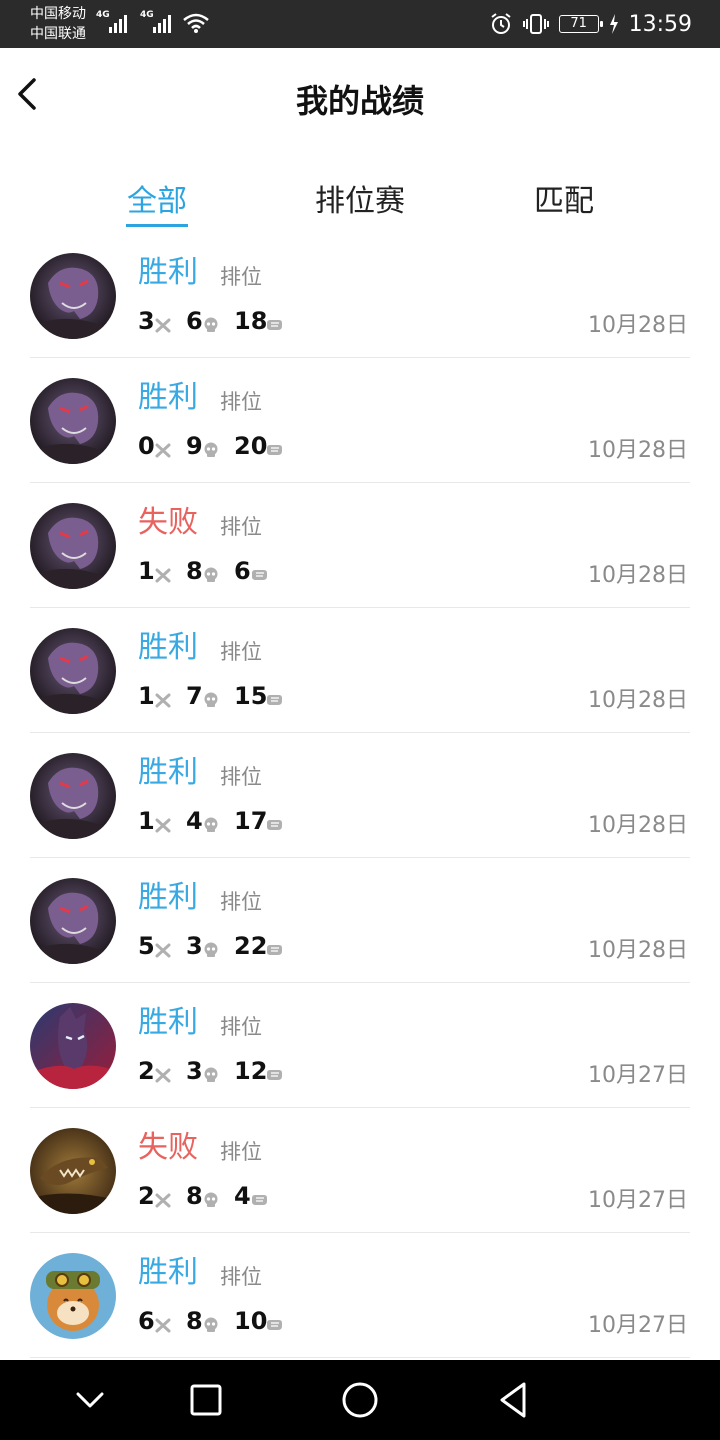 This screenshot has width=720, height=1440. What do you see at coordinates (58, 34) in the screenshot?
I see `carrier-2: 中国联通` at bounding box center [58, 34].